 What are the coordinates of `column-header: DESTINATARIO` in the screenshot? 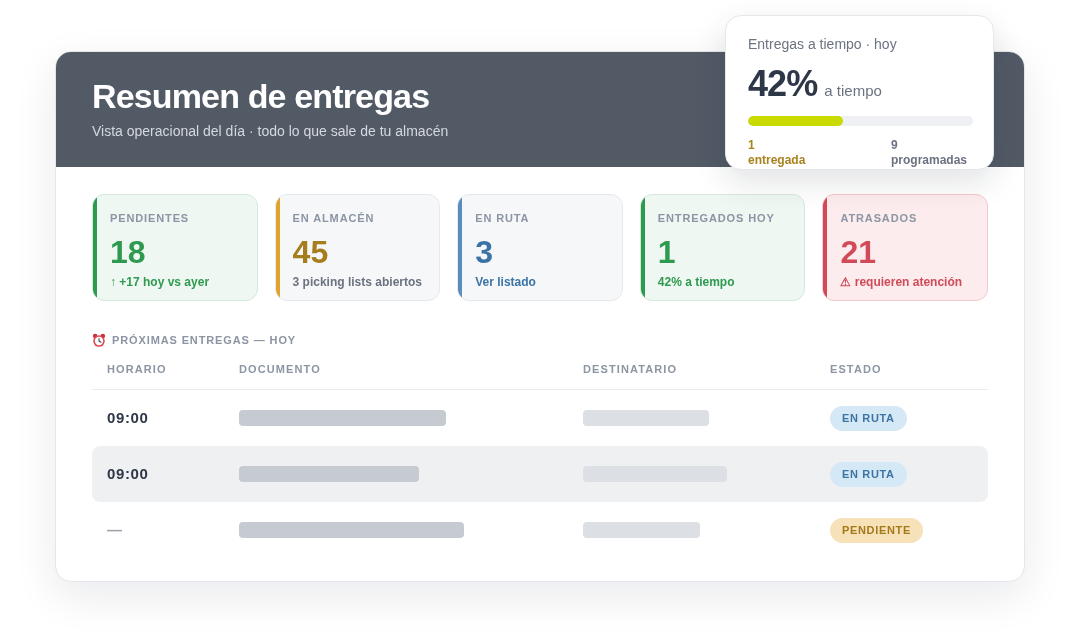 It's located at (630, 369).